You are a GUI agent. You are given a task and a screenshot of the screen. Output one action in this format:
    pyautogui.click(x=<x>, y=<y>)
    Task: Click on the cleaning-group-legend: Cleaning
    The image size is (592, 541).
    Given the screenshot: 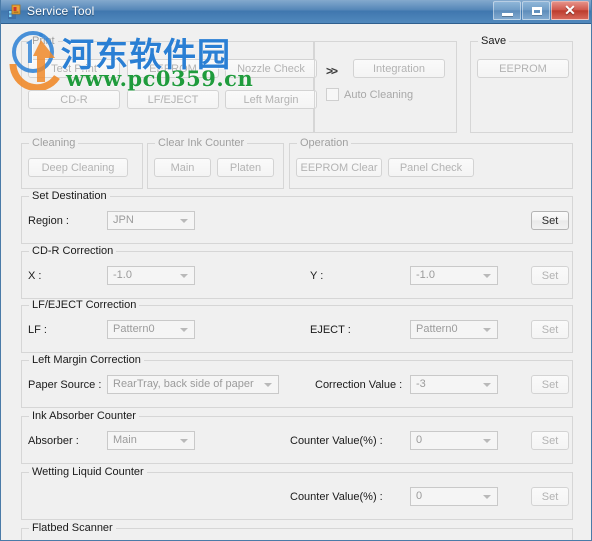 What is the action you would take?
    pyautogui.click(x=54, y=143)
    